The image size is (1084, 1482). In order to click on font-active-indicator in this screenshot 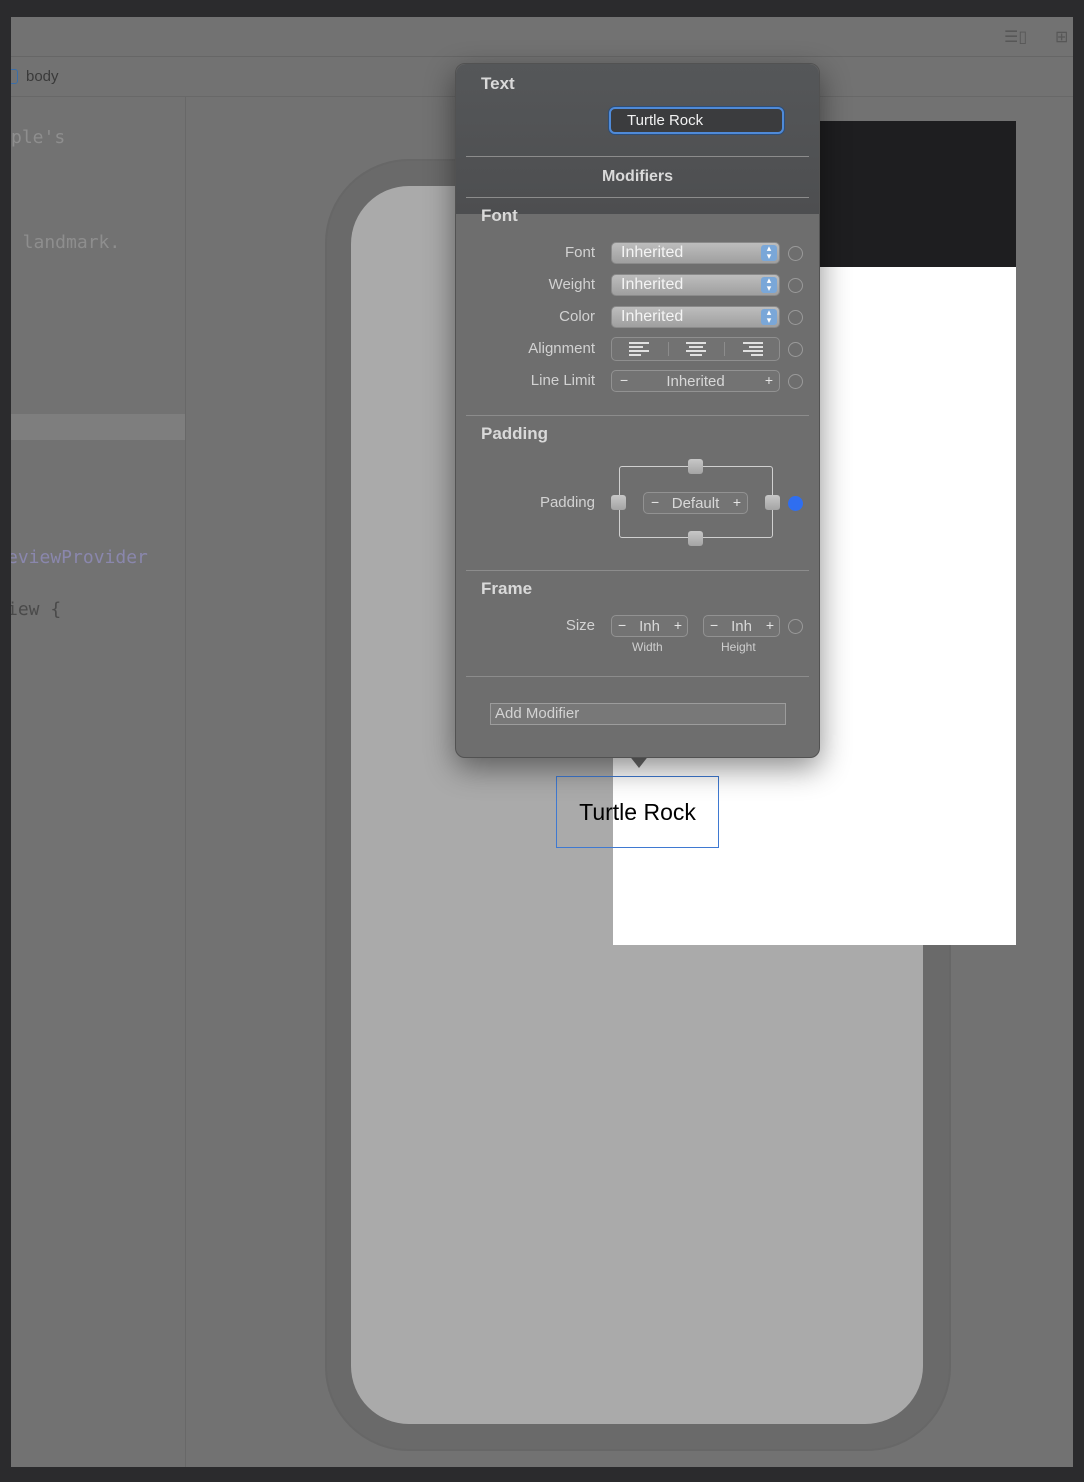, I will do `click(795, 253)`.